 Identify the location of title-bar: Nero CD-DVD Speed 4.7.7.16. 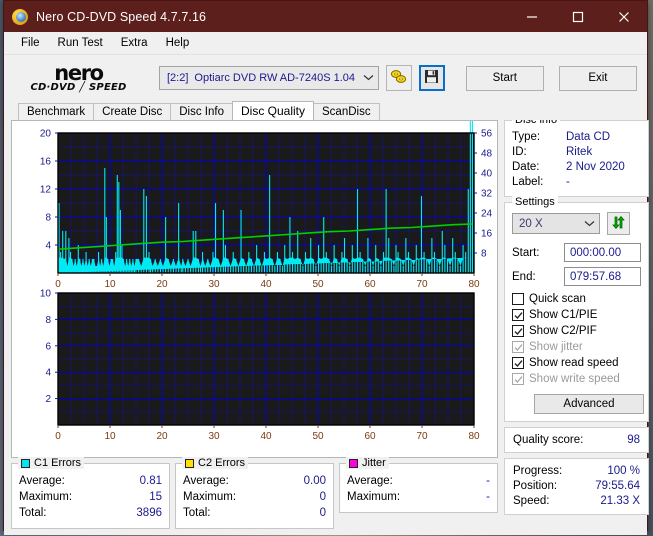
(325, 16).